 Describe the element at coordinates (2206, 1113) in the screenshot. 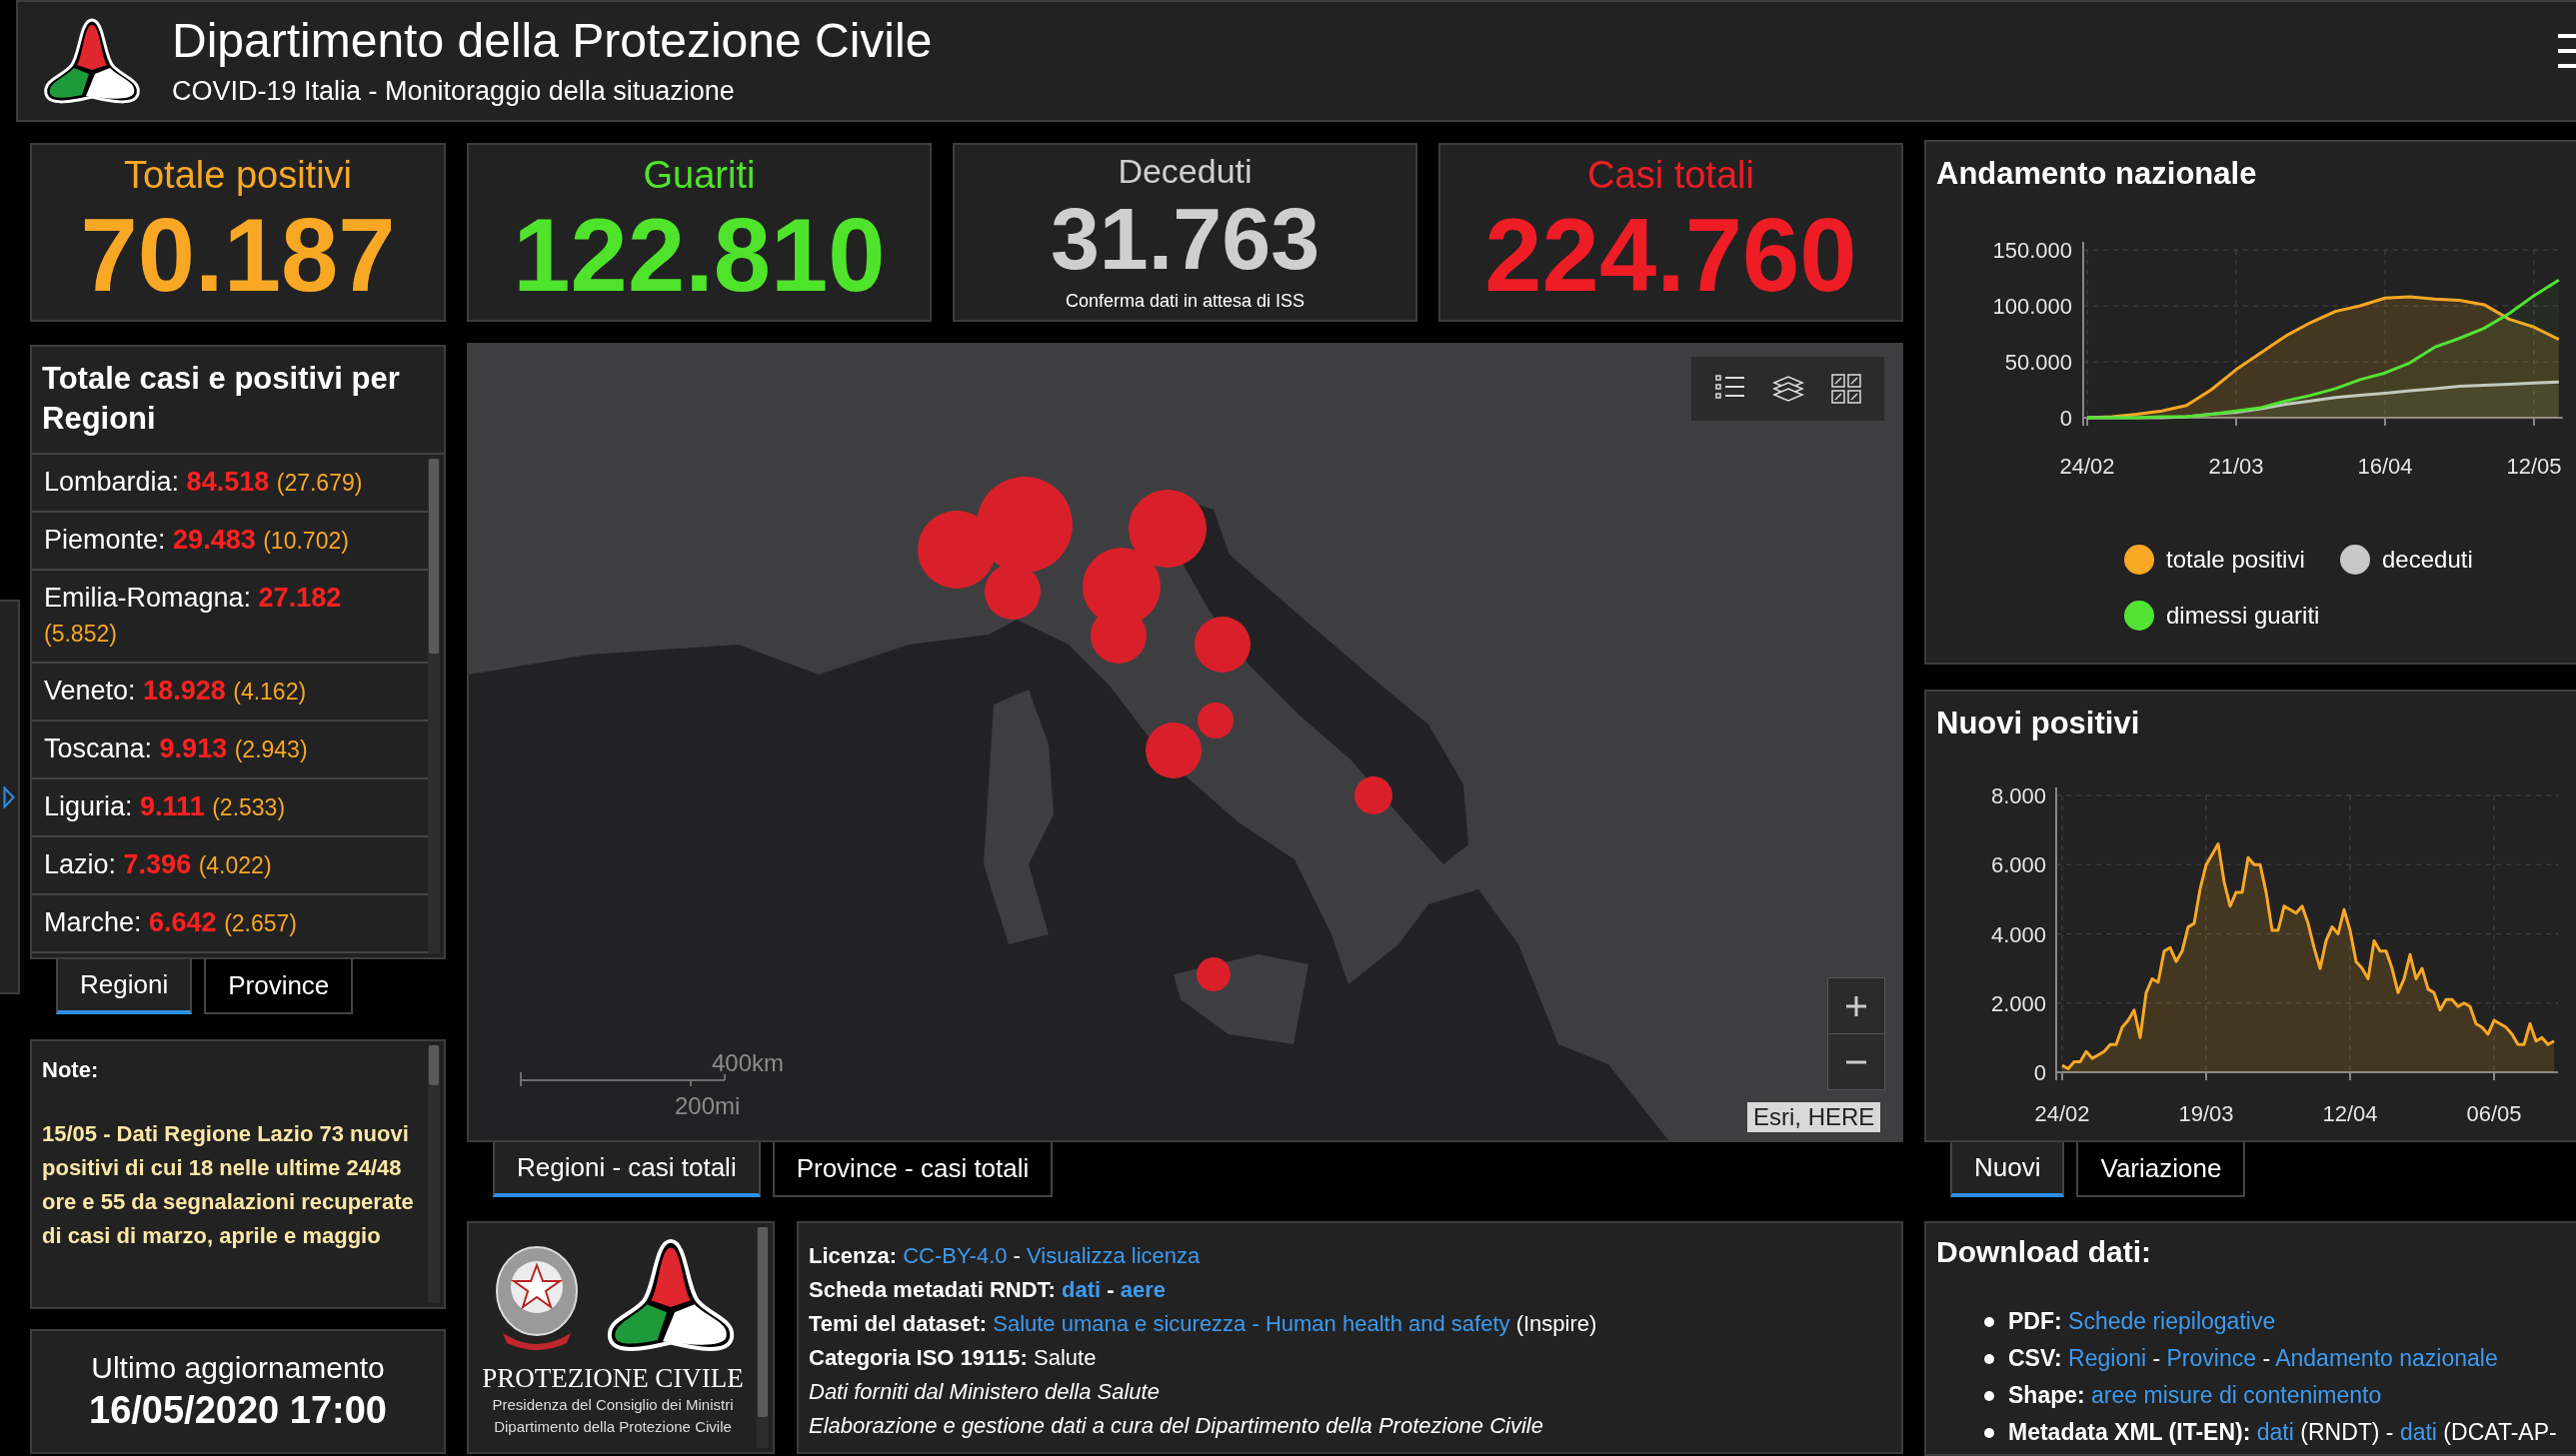

I see `tick-label: 19/03` at that location.